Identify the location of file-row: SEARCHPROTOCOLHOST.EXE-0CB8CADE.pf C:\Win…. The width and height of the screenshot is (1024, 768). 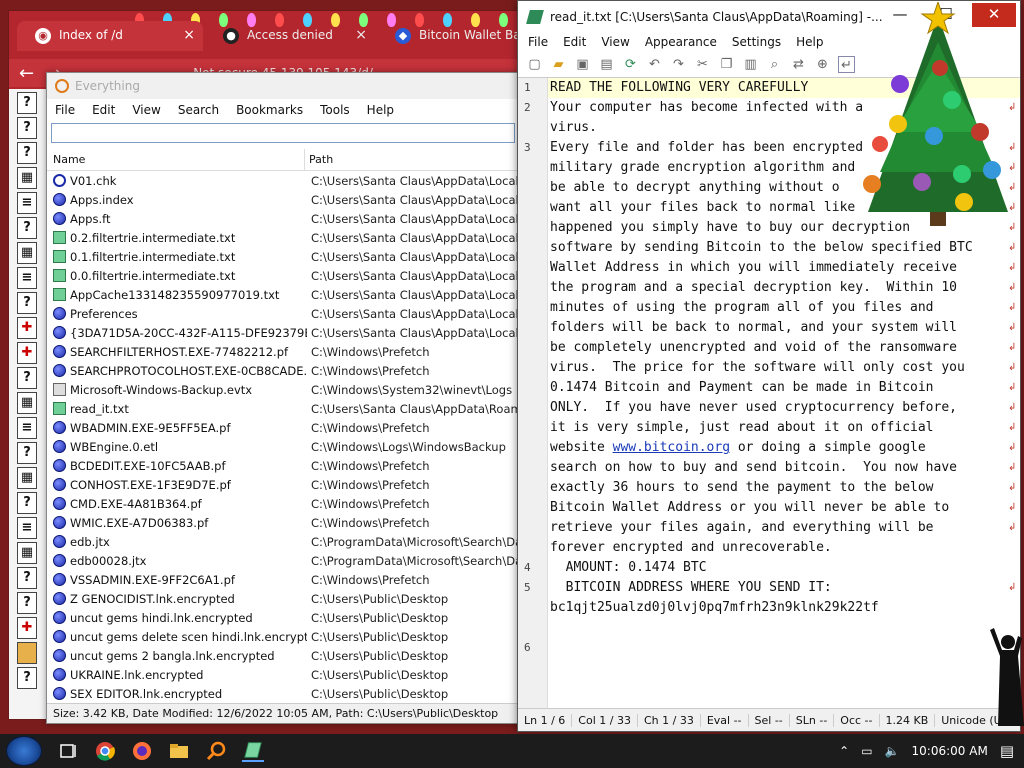
(283, 370).